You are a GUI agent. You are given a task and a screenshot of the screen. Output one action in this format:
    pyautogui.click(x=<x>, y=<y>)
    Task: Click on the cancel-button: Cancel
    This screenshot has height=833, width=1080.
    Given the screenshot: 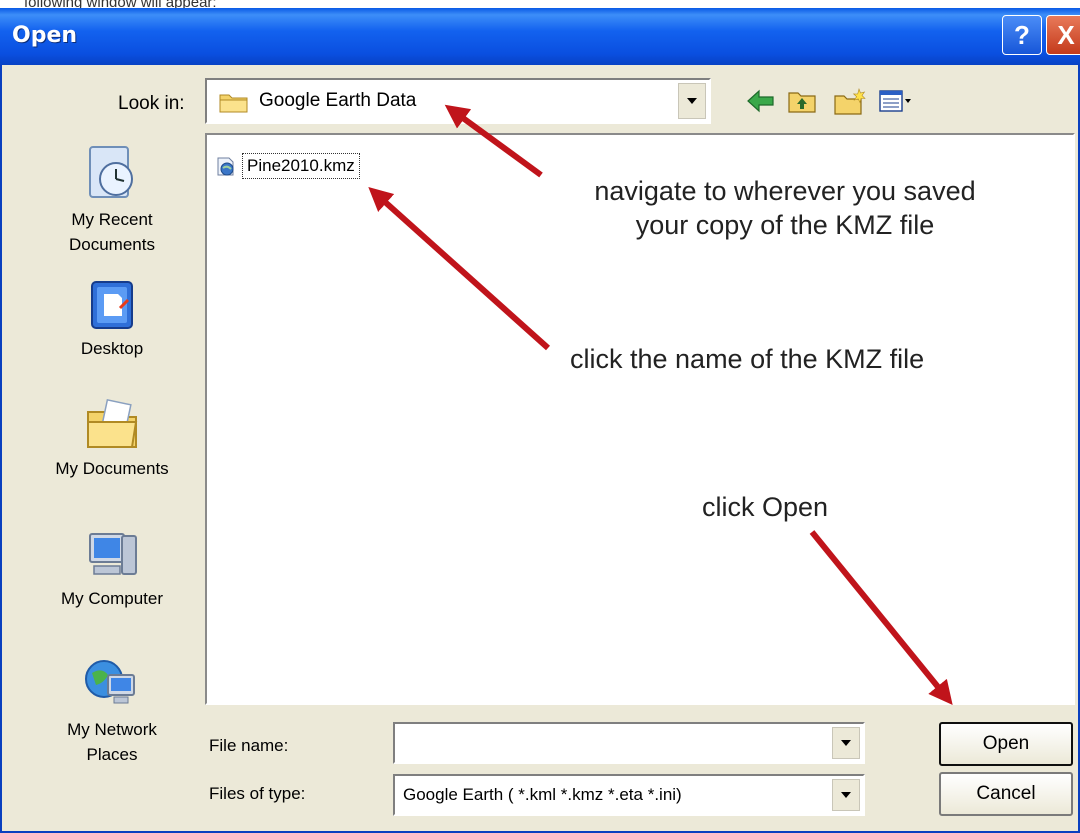 What is the action you would take?
    pyautogui.click(x=1006, y=794)
    